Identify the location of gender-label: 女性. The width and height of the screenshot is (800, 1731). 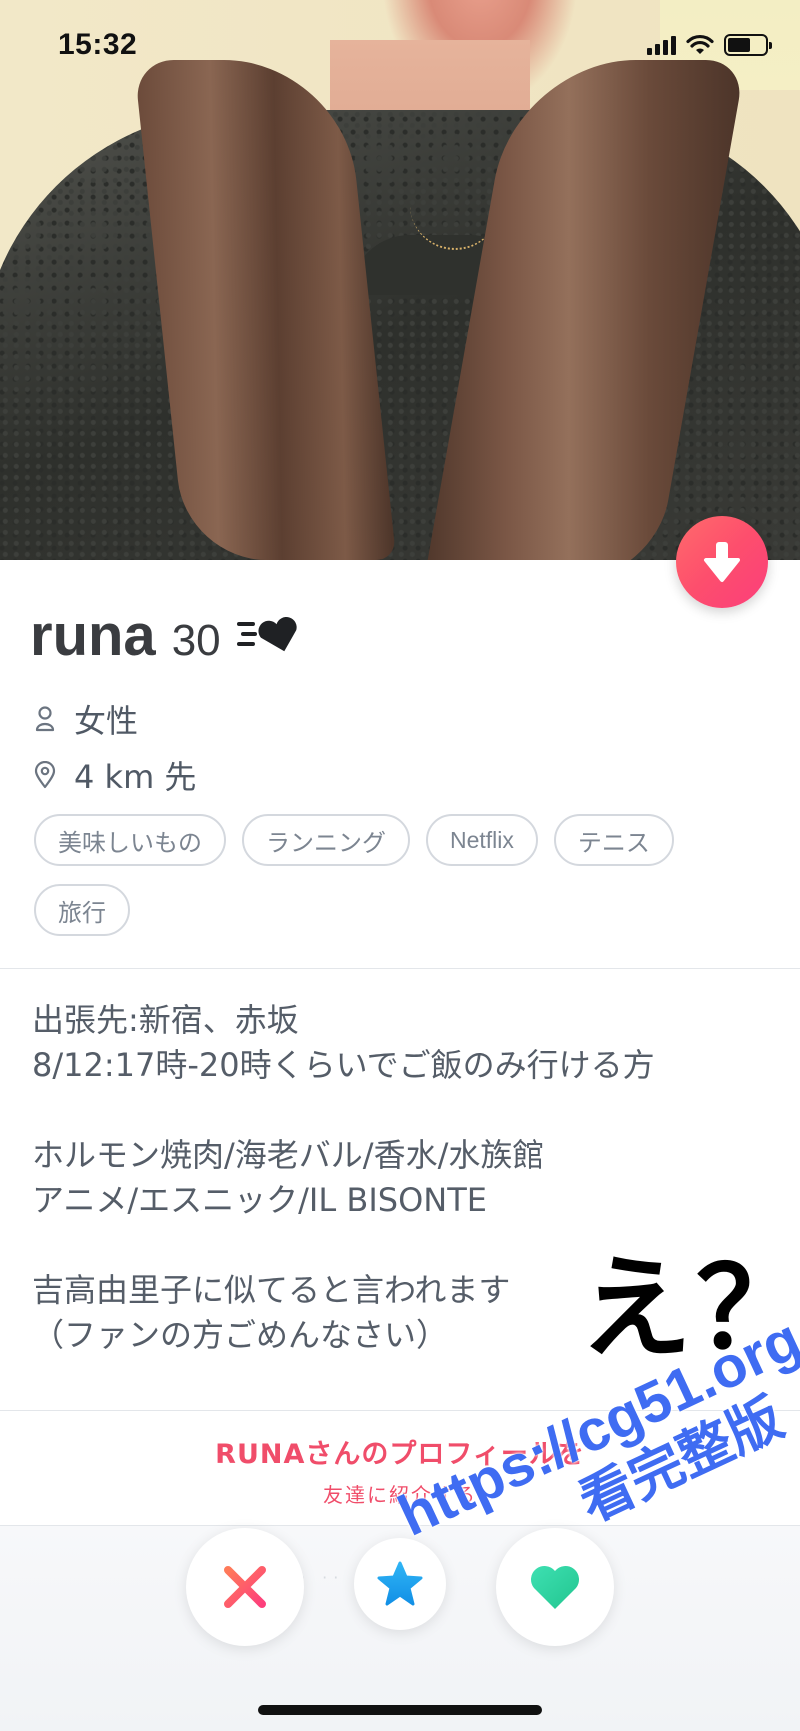
(106, 721).